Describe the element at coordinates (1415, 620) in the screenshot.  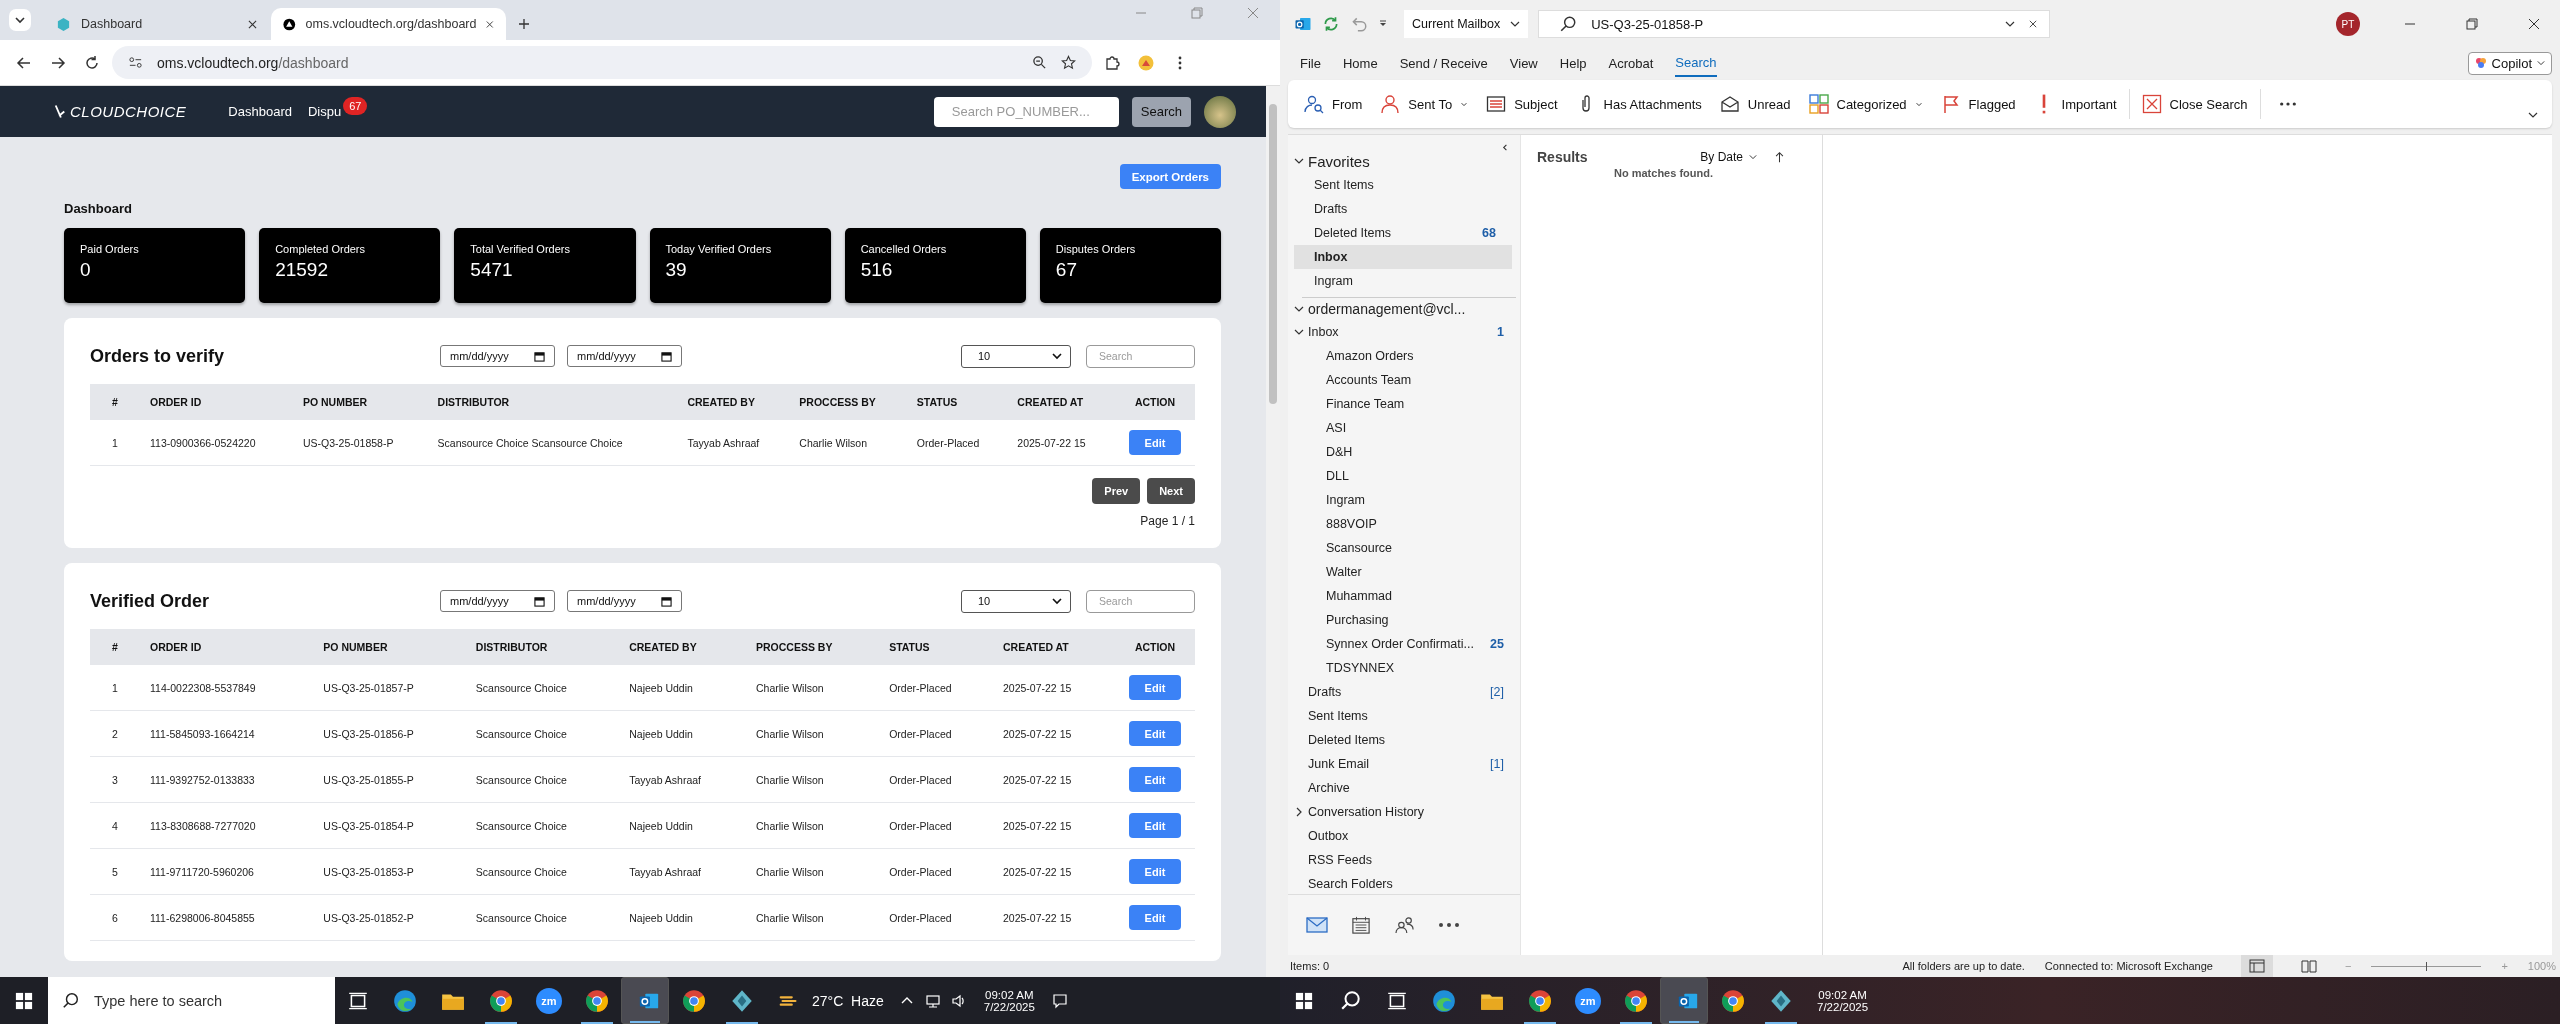
I see `folder-item: Purchasing` at that location.